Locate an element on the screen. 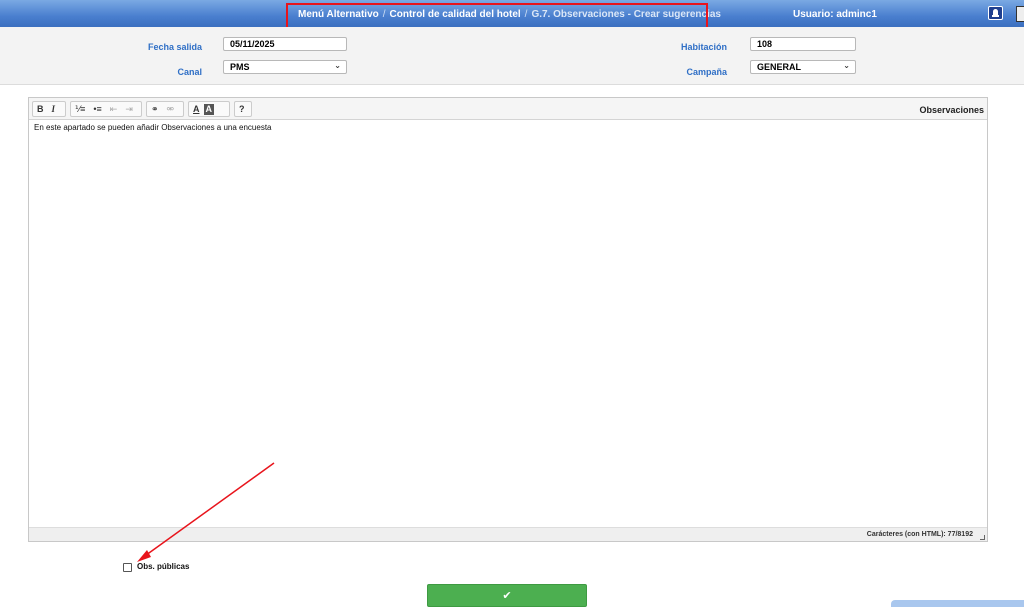 Image resolution: width=1024 pixels, height=607 pixels. outdent-icon: ⇤ is located at coordinates (114, 109).